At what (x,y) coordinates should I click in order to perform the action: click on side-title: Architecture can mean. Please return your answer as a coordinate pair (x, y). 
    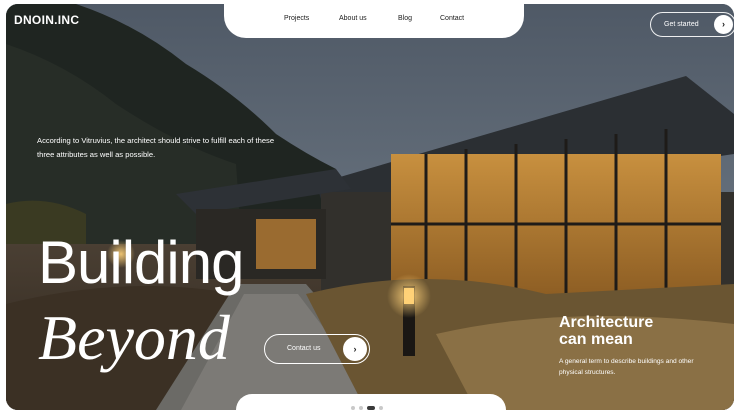
    Looking at the image, I should click on (606, 331).